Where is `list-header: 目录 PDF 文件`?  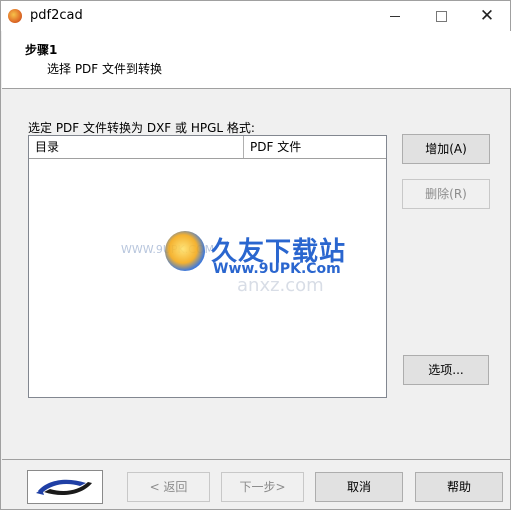 list-header: 目录 PDF 文件 is located at coordinates (207, 147).